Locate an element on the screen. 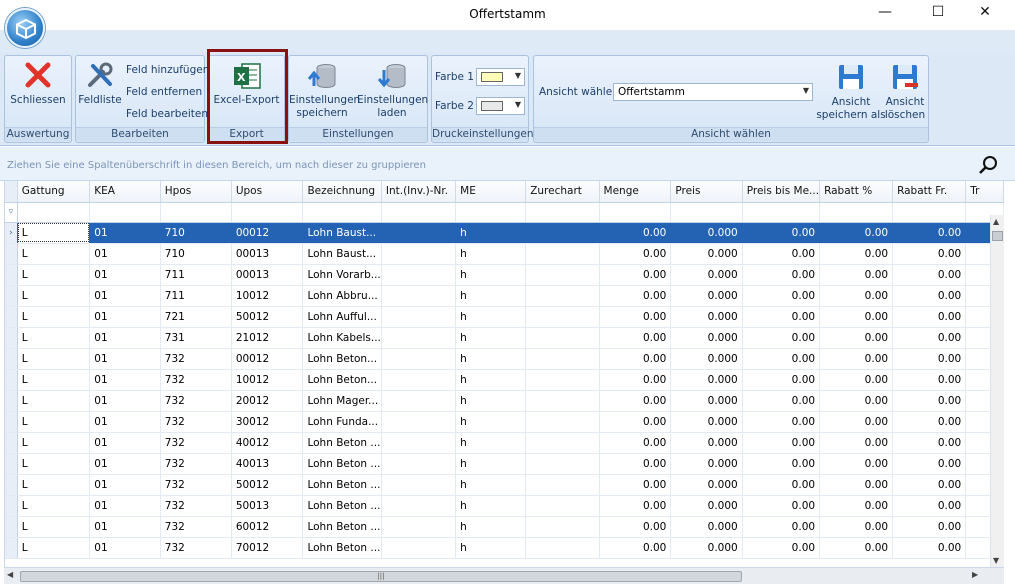 This screenshot has height=584, width=1015. einstellungen-speichern-button: Einstellungen speichern is located at coordinates (324, 91).